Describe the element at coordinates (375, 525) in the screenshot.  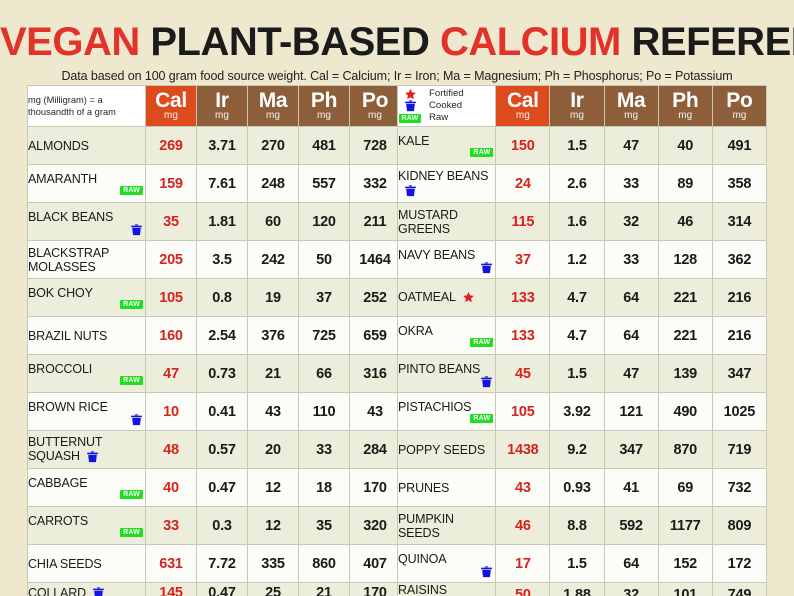
I see `value-po: 320` at that location.